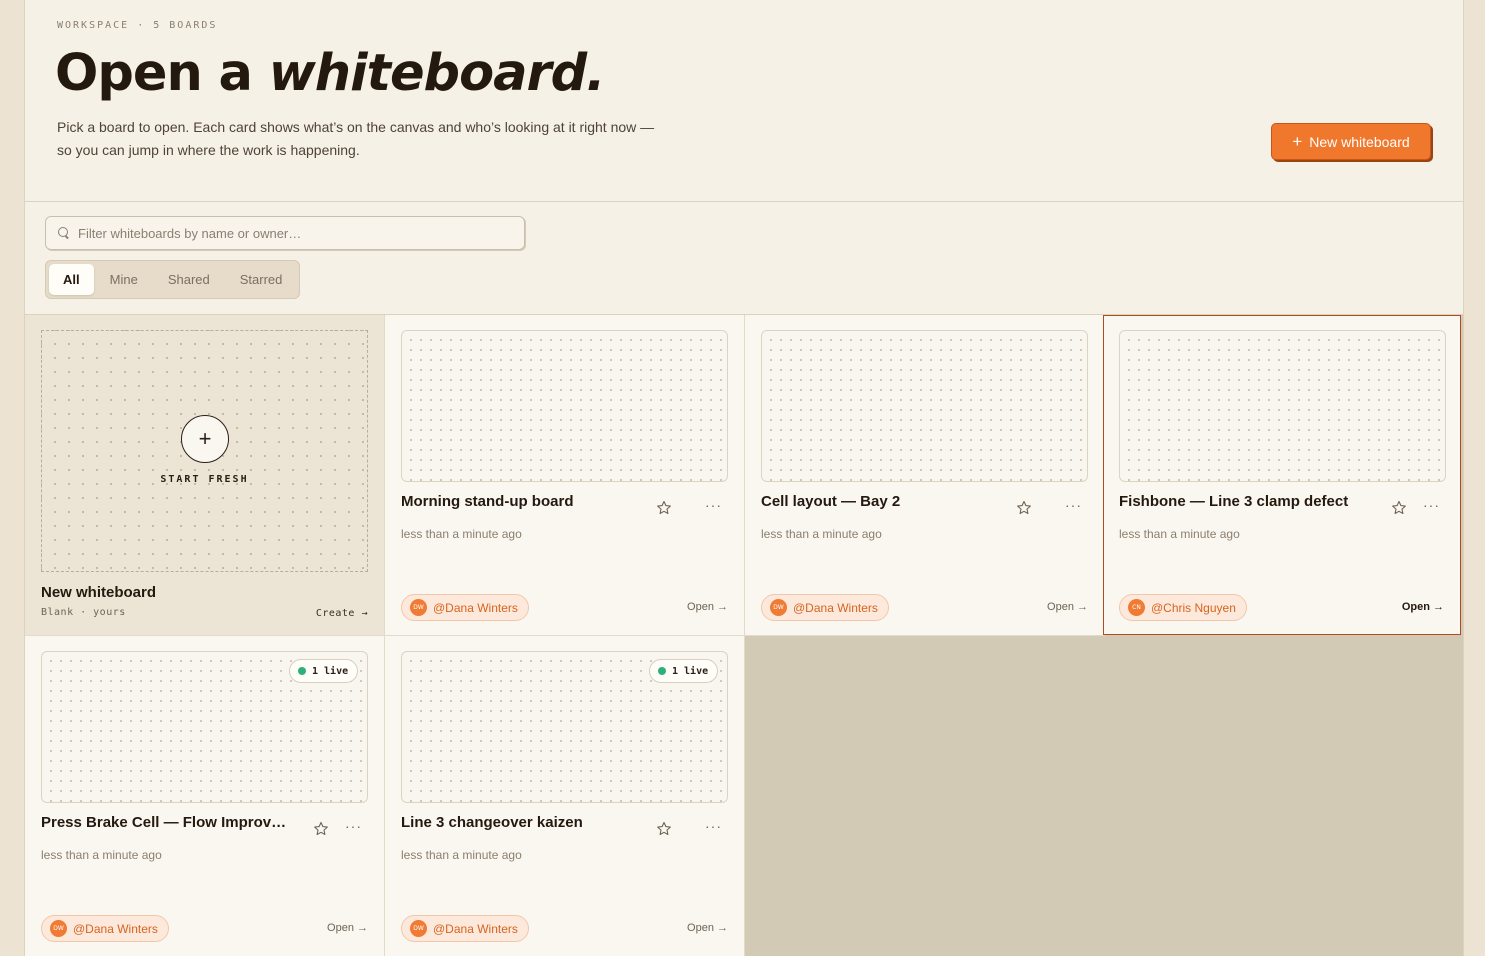  What do you see at coordinates (831, 501) in the screenshot?
I see `card-title: Cell layout — Bay 2` at bounding box center [831, 501].